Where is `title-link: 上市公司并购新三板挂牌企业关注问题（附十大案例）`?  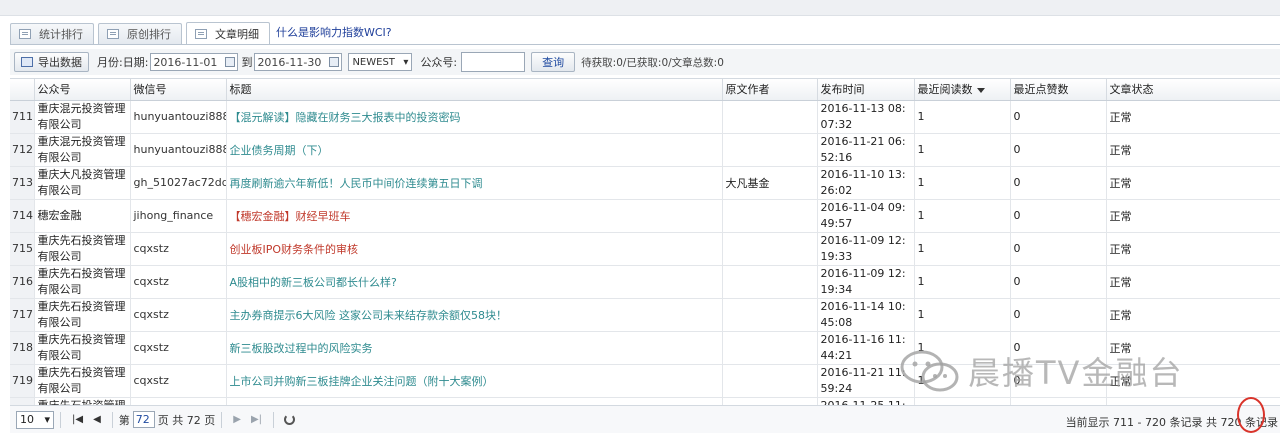 title-link: 上市公司并购新三板挂牌企业关注问题（附十大案例） is located at coordinates (474, 381).